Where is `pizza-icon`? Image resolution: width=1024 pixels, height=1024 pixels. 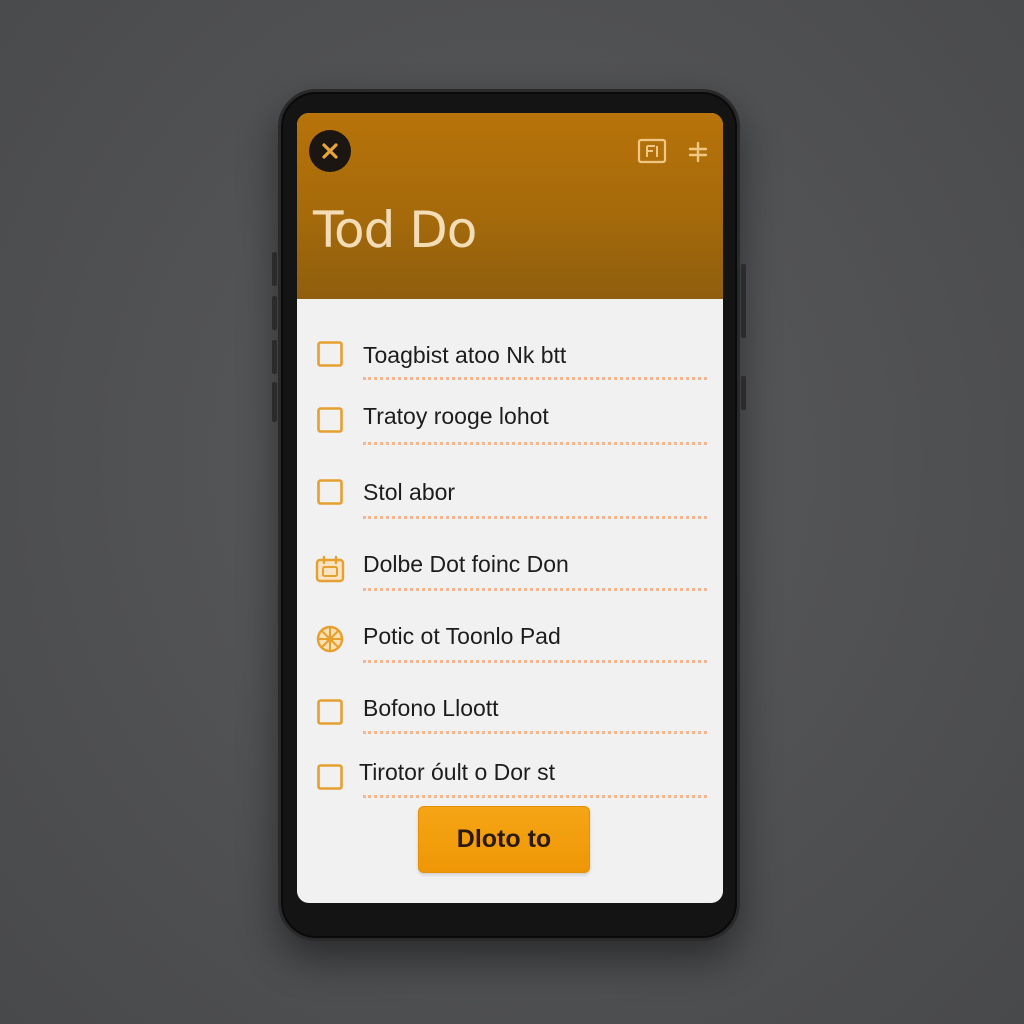
pizza-icon is located at coordinates (330, 639).